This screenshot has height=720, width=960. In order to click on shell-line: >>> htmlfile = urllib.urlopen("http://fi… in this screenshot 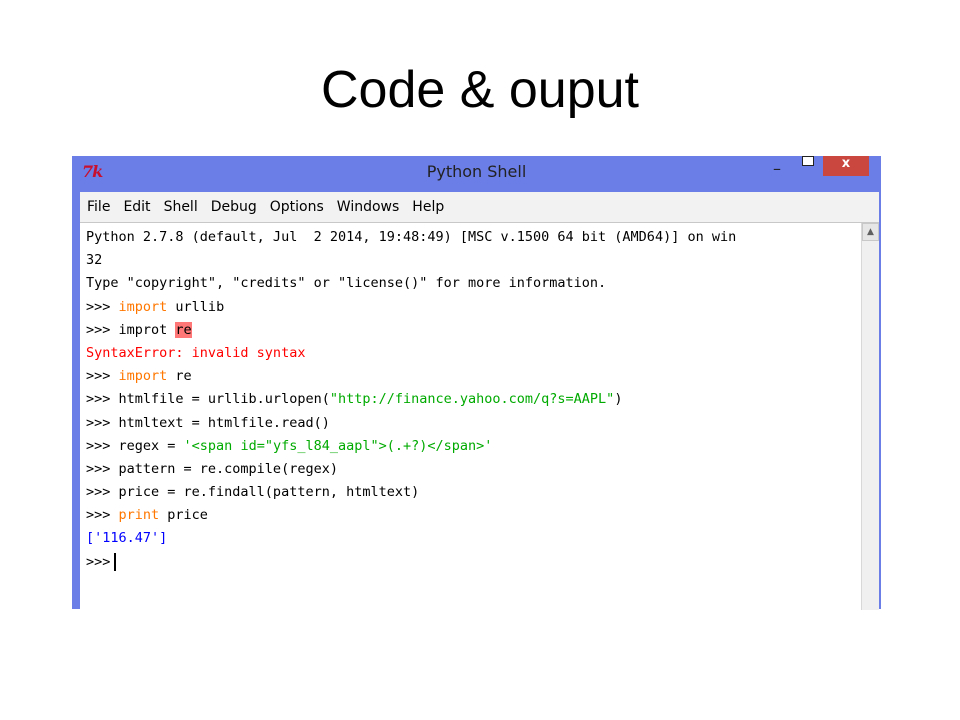, I will do `click(473, 399)`.